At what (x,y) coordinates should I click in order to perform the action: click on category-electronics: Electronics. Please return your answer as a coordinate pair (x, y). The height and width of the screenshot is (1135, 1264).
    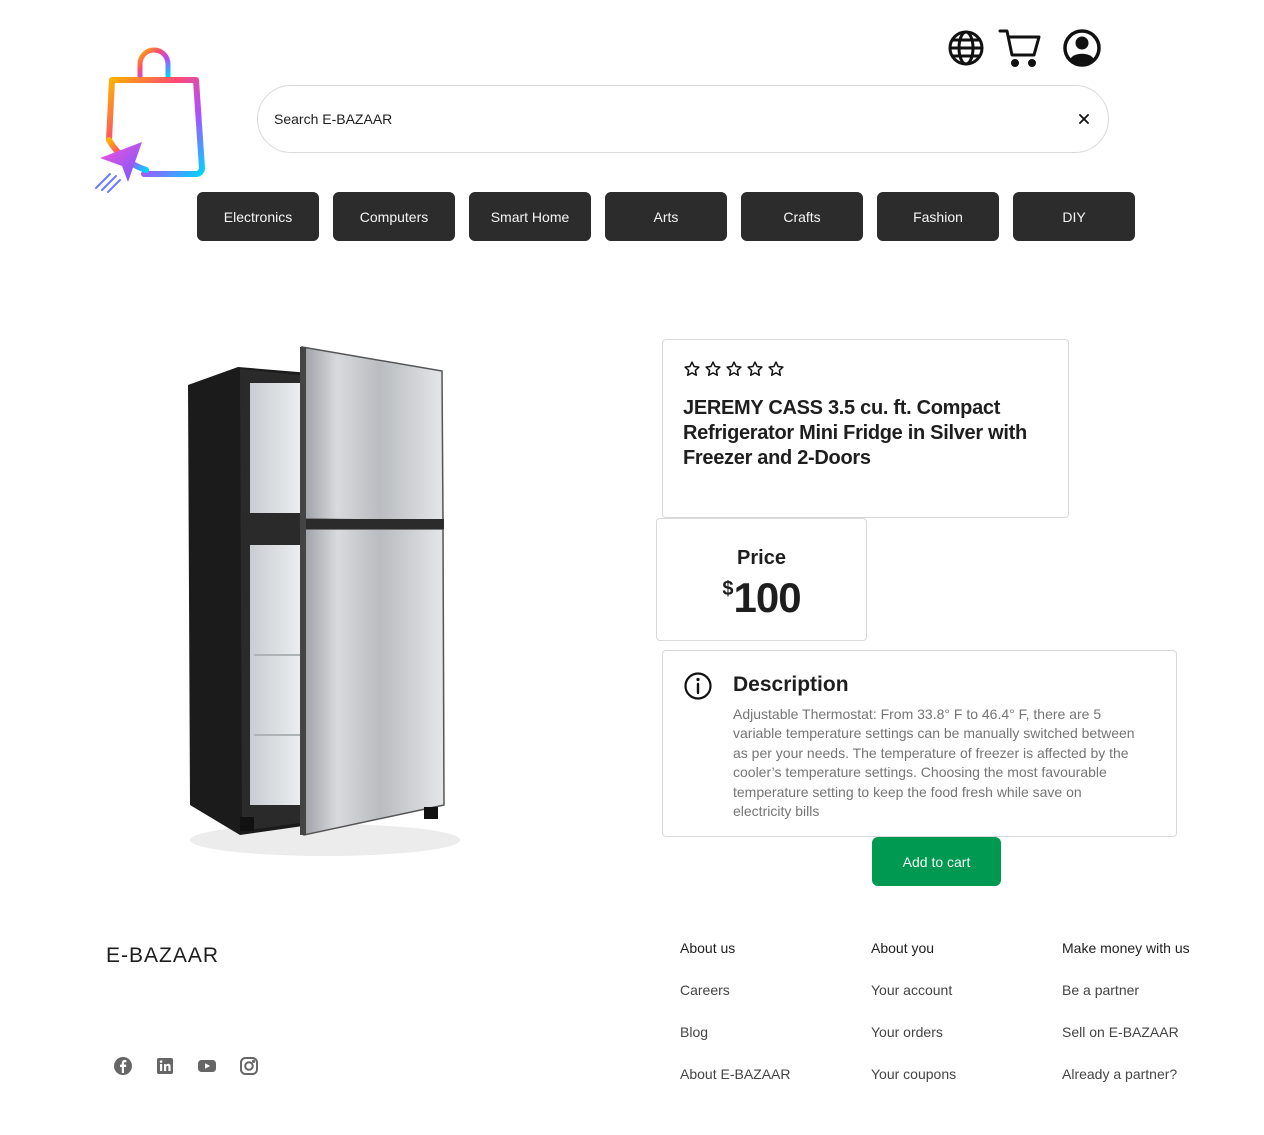
    Looking at the image, I should click on (258, 216).